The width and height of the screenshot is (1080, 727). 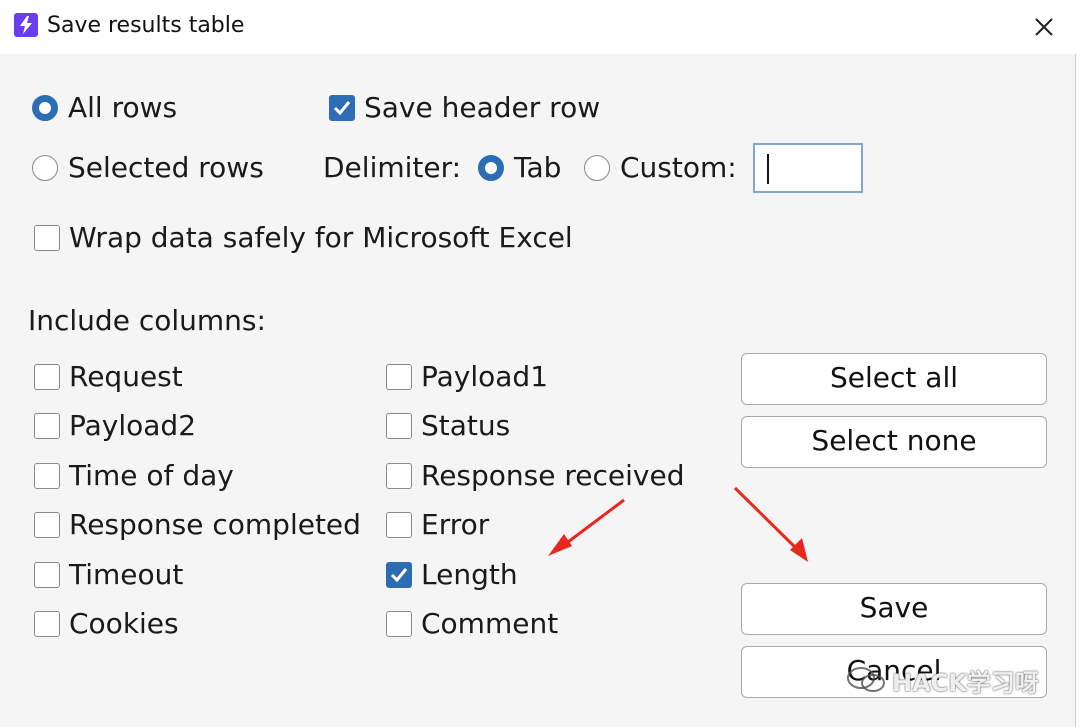 I want to click on selected-rows-label: Selected rows, so click(x=166, y=167).